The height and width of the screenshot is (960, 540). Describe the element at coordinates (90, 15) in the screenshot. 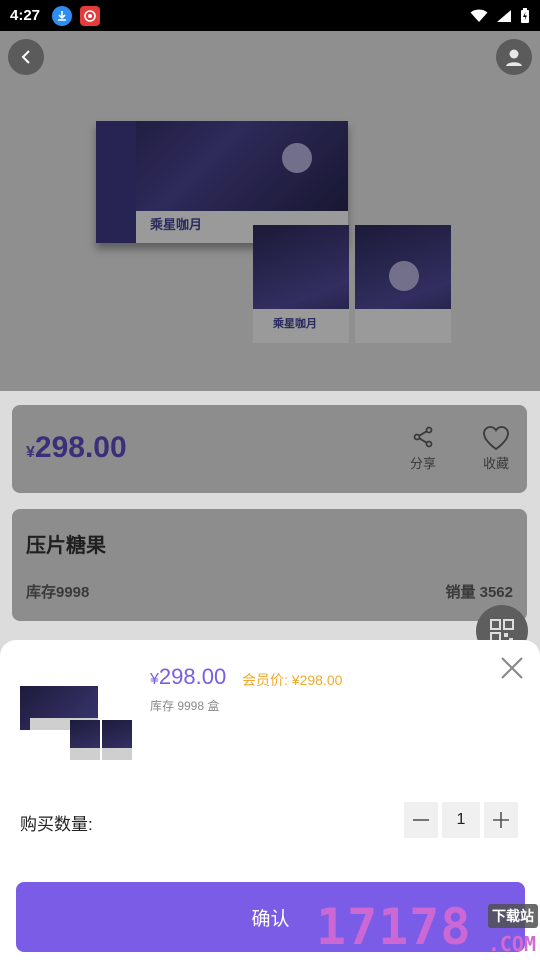

I see `news-app-icon` at that location.